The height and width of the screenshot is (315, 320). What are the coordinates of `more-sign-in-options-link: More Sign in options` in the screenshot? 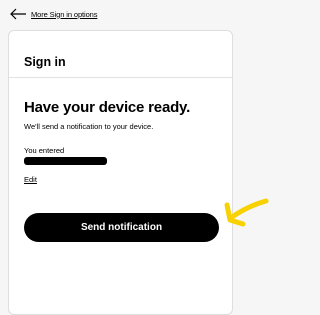 It's located at (64, 14).